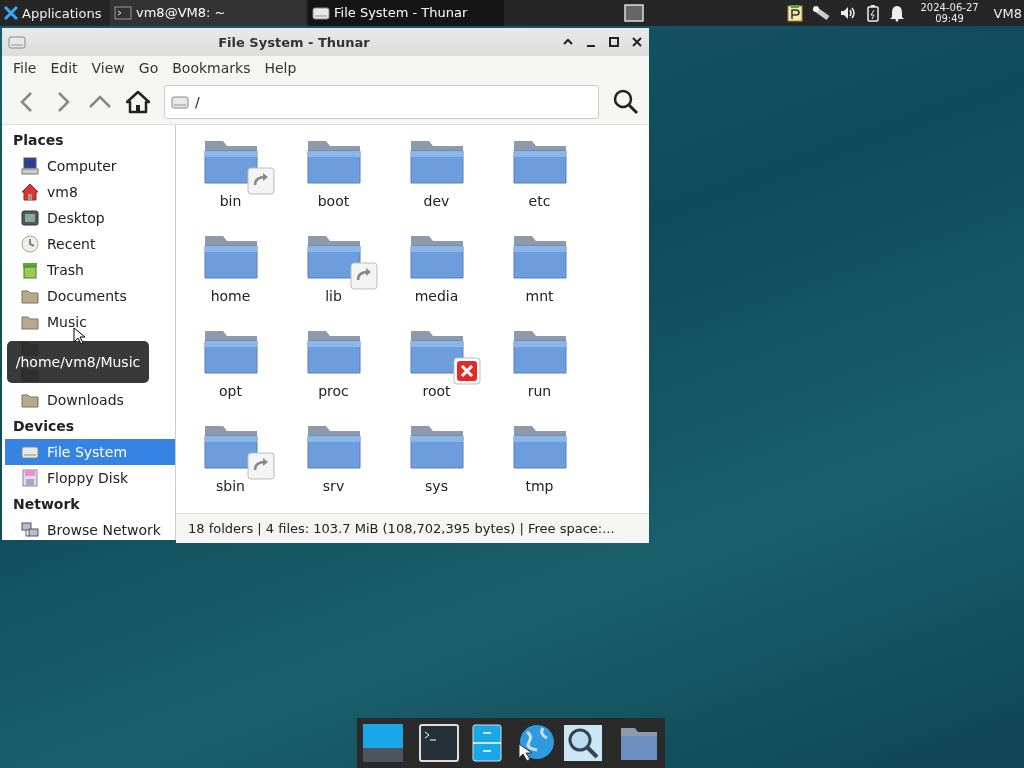  I want to click on folder-name: sbin, so click(230, 486).